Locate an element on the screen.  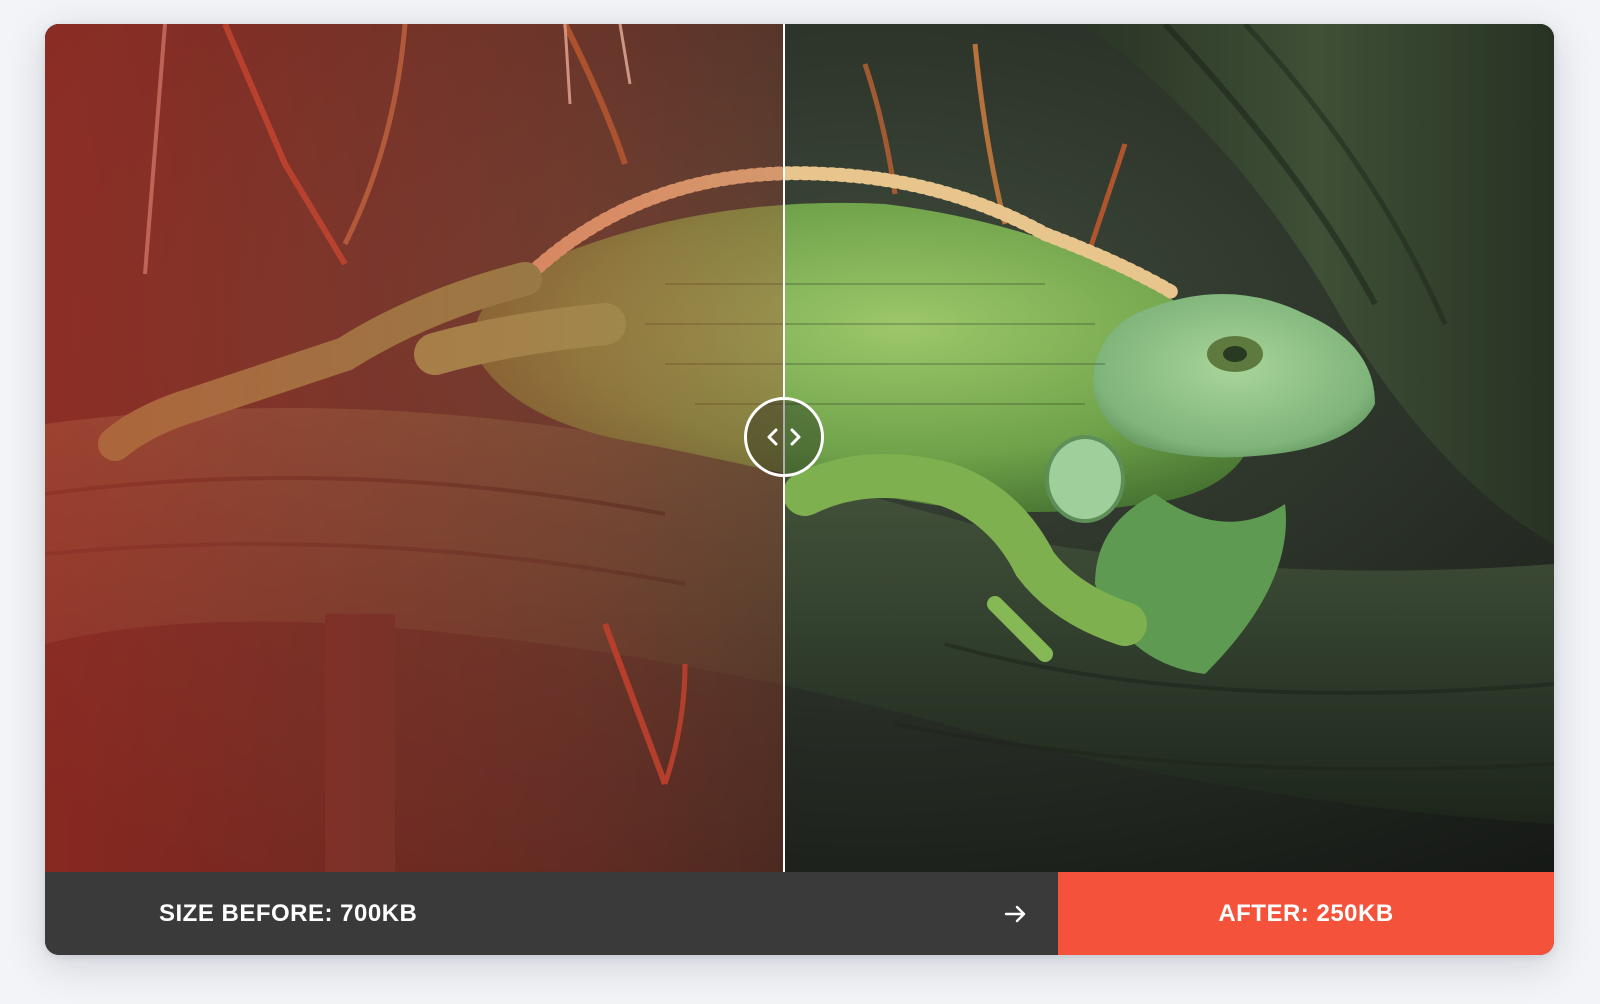
chevrons-left-right-icon is located at coordinates (784, 437).